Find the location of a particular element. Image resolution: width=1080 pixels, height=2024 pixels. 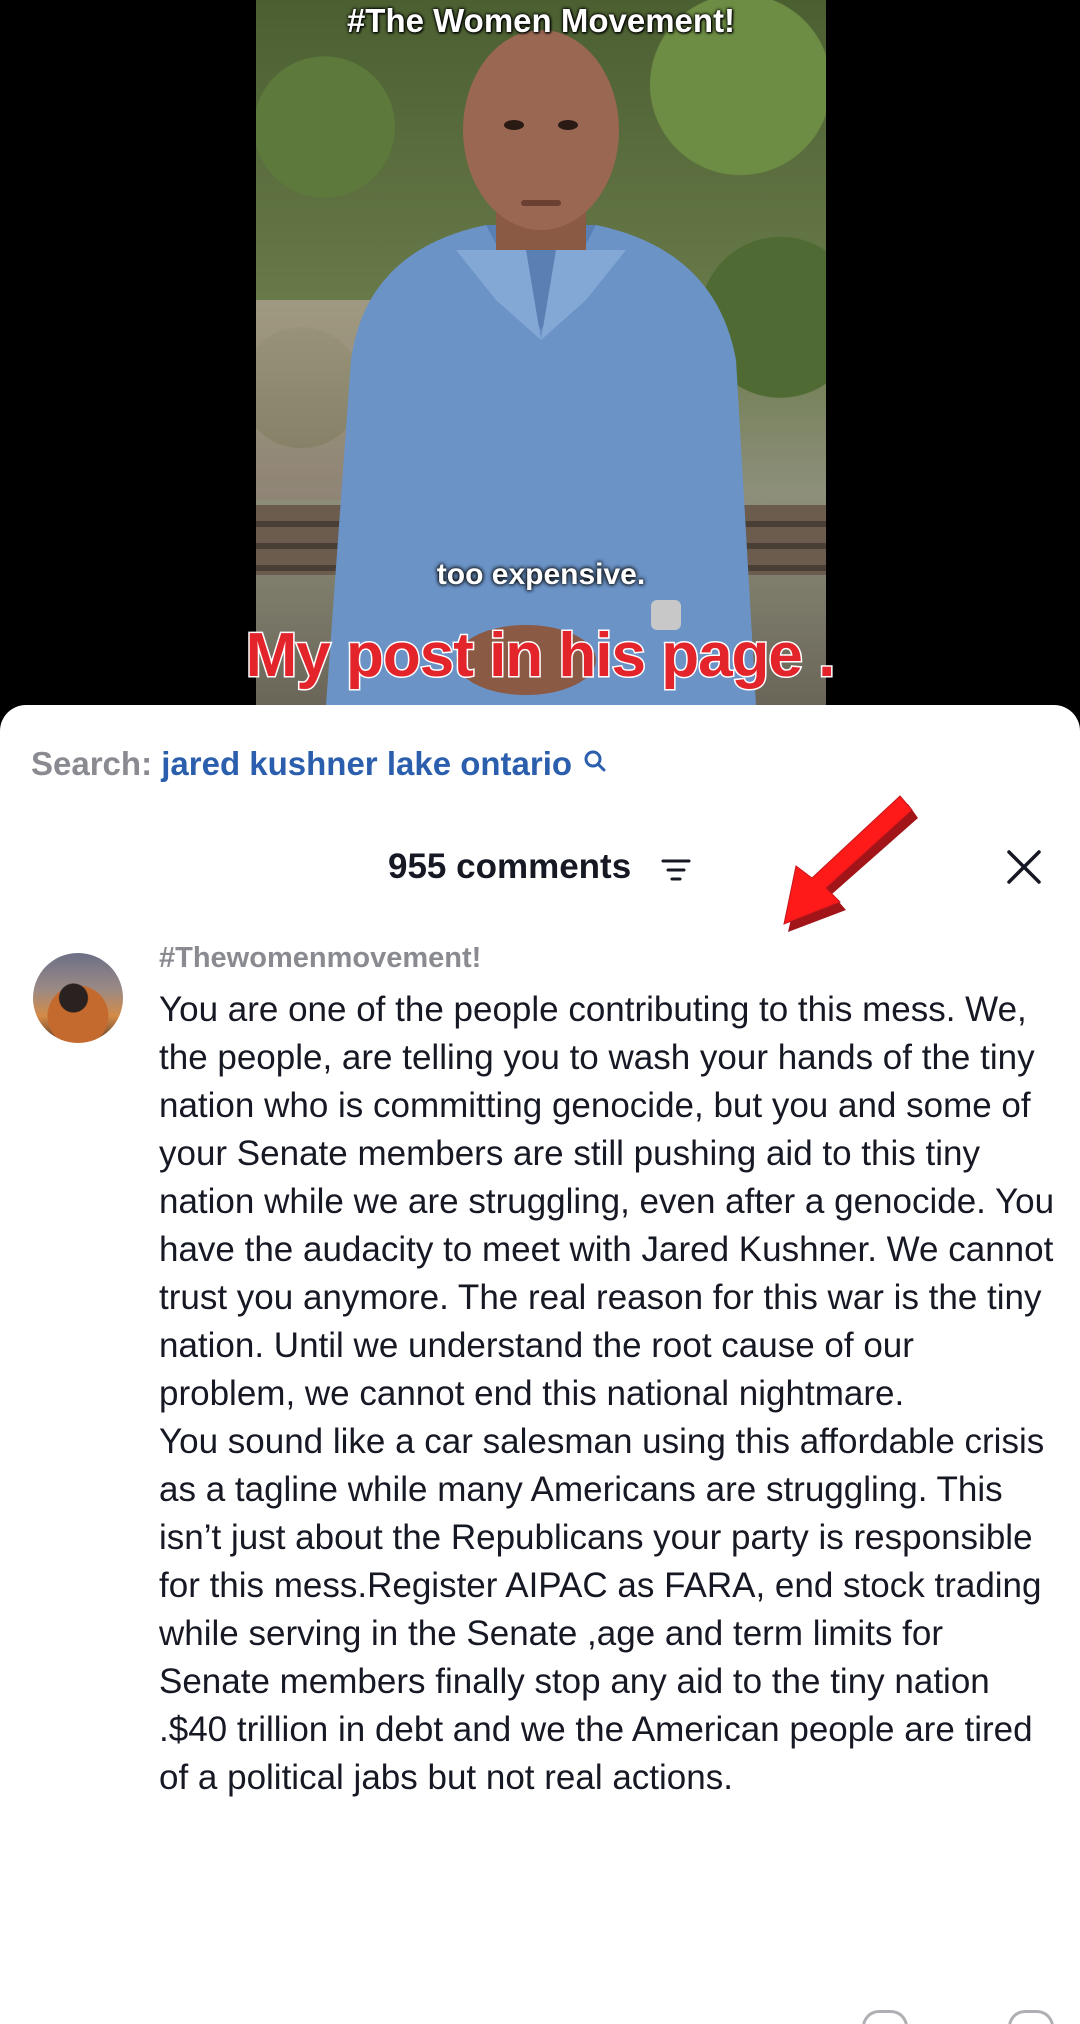

annotation-title: My post in his page . is located at coordinates (540, 656).